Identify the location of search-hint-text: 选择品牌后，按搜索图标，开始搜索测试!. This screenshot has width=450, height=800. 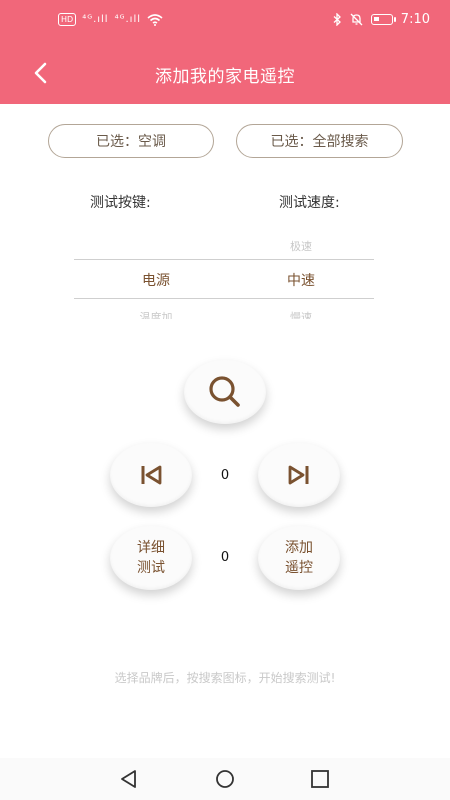
(225, 678).